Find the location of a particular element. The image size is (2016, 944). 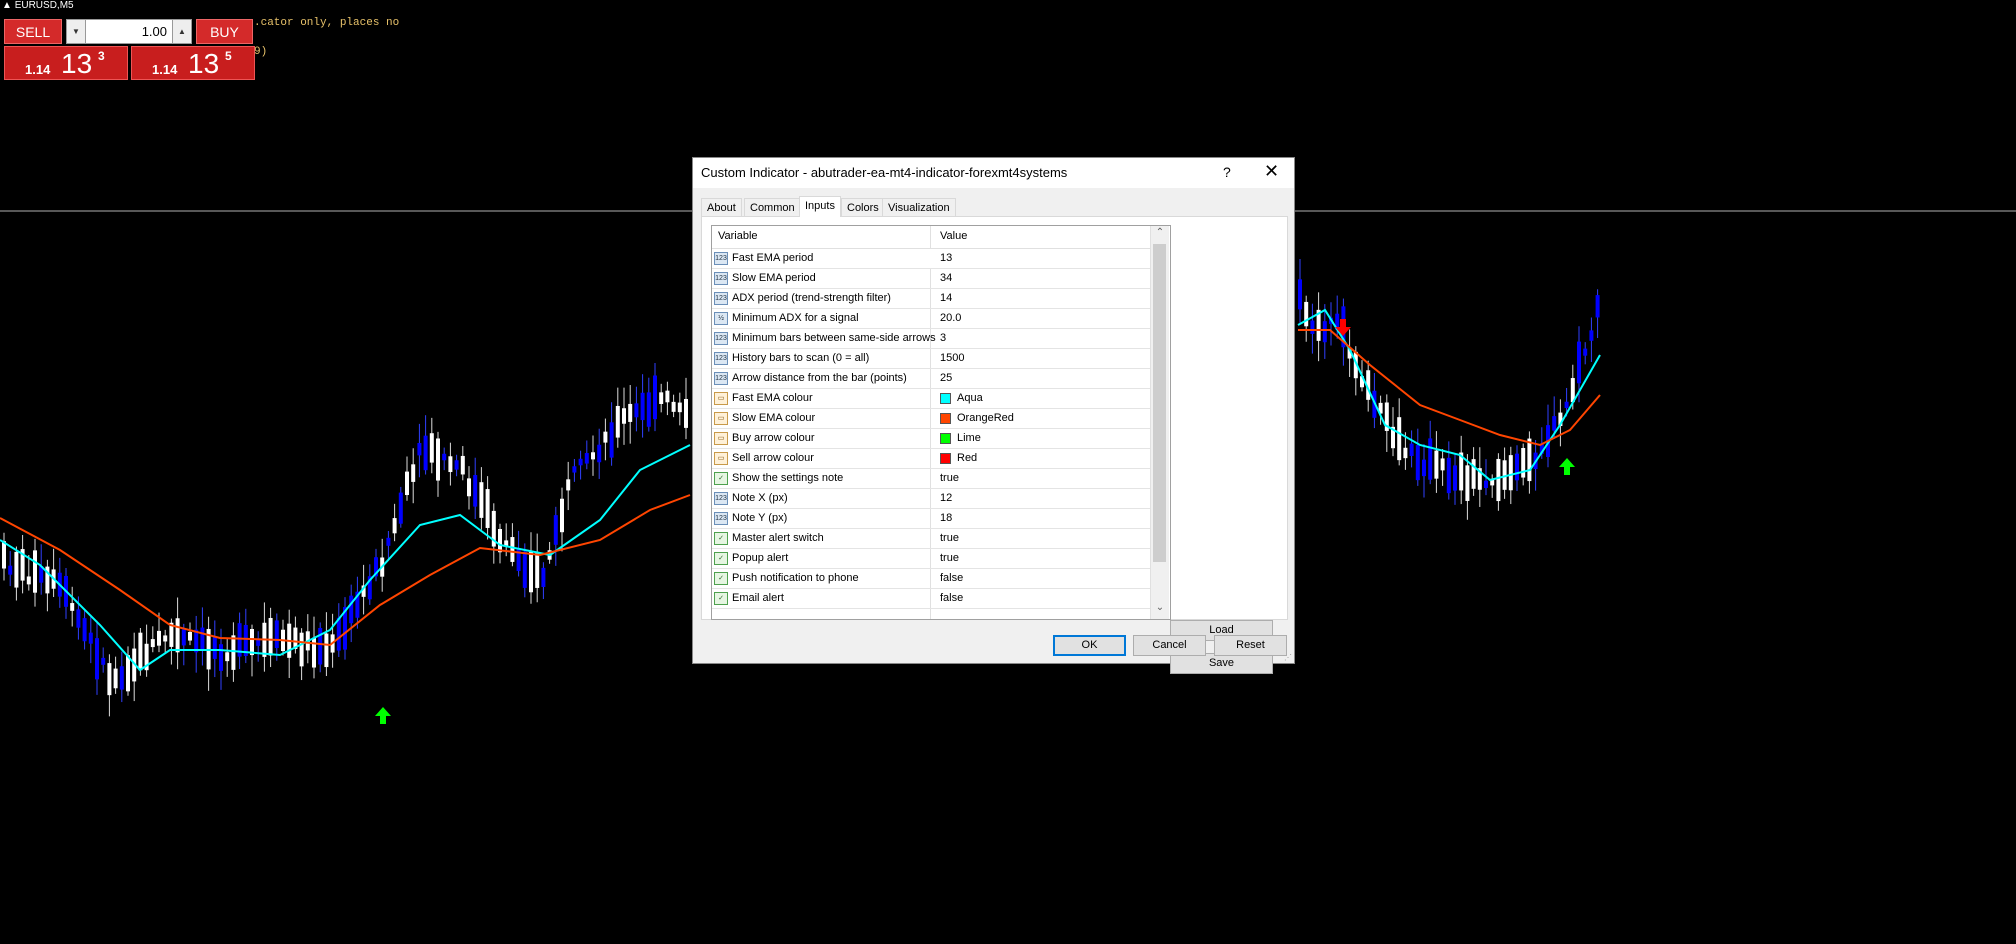

input-value: Lime is located at coordinates (969, 438).